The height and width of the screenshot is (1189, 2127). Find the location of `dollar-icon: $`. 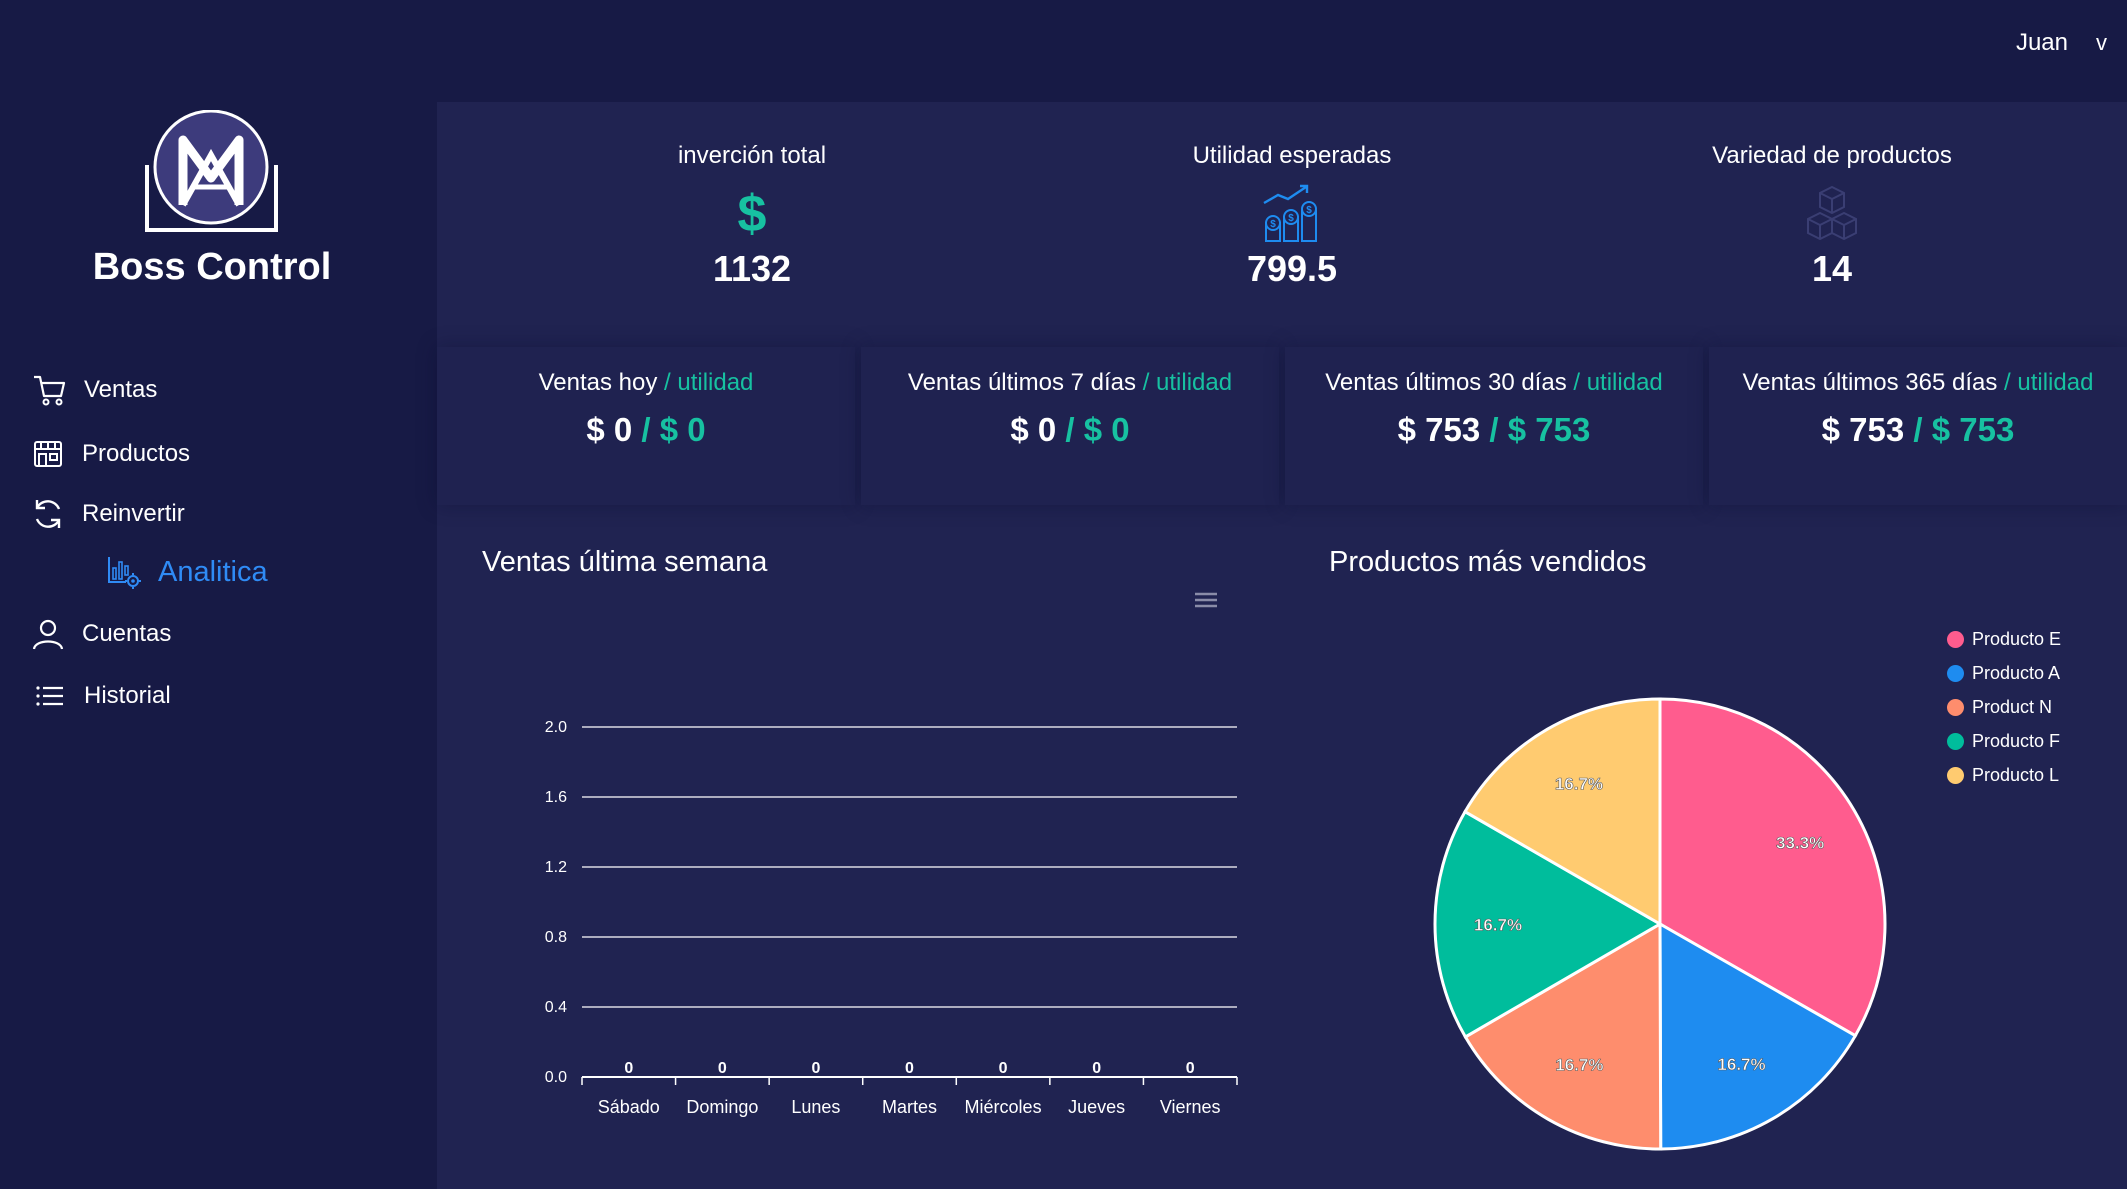

dollar-icon: $ is located at coordinates (752, 213).